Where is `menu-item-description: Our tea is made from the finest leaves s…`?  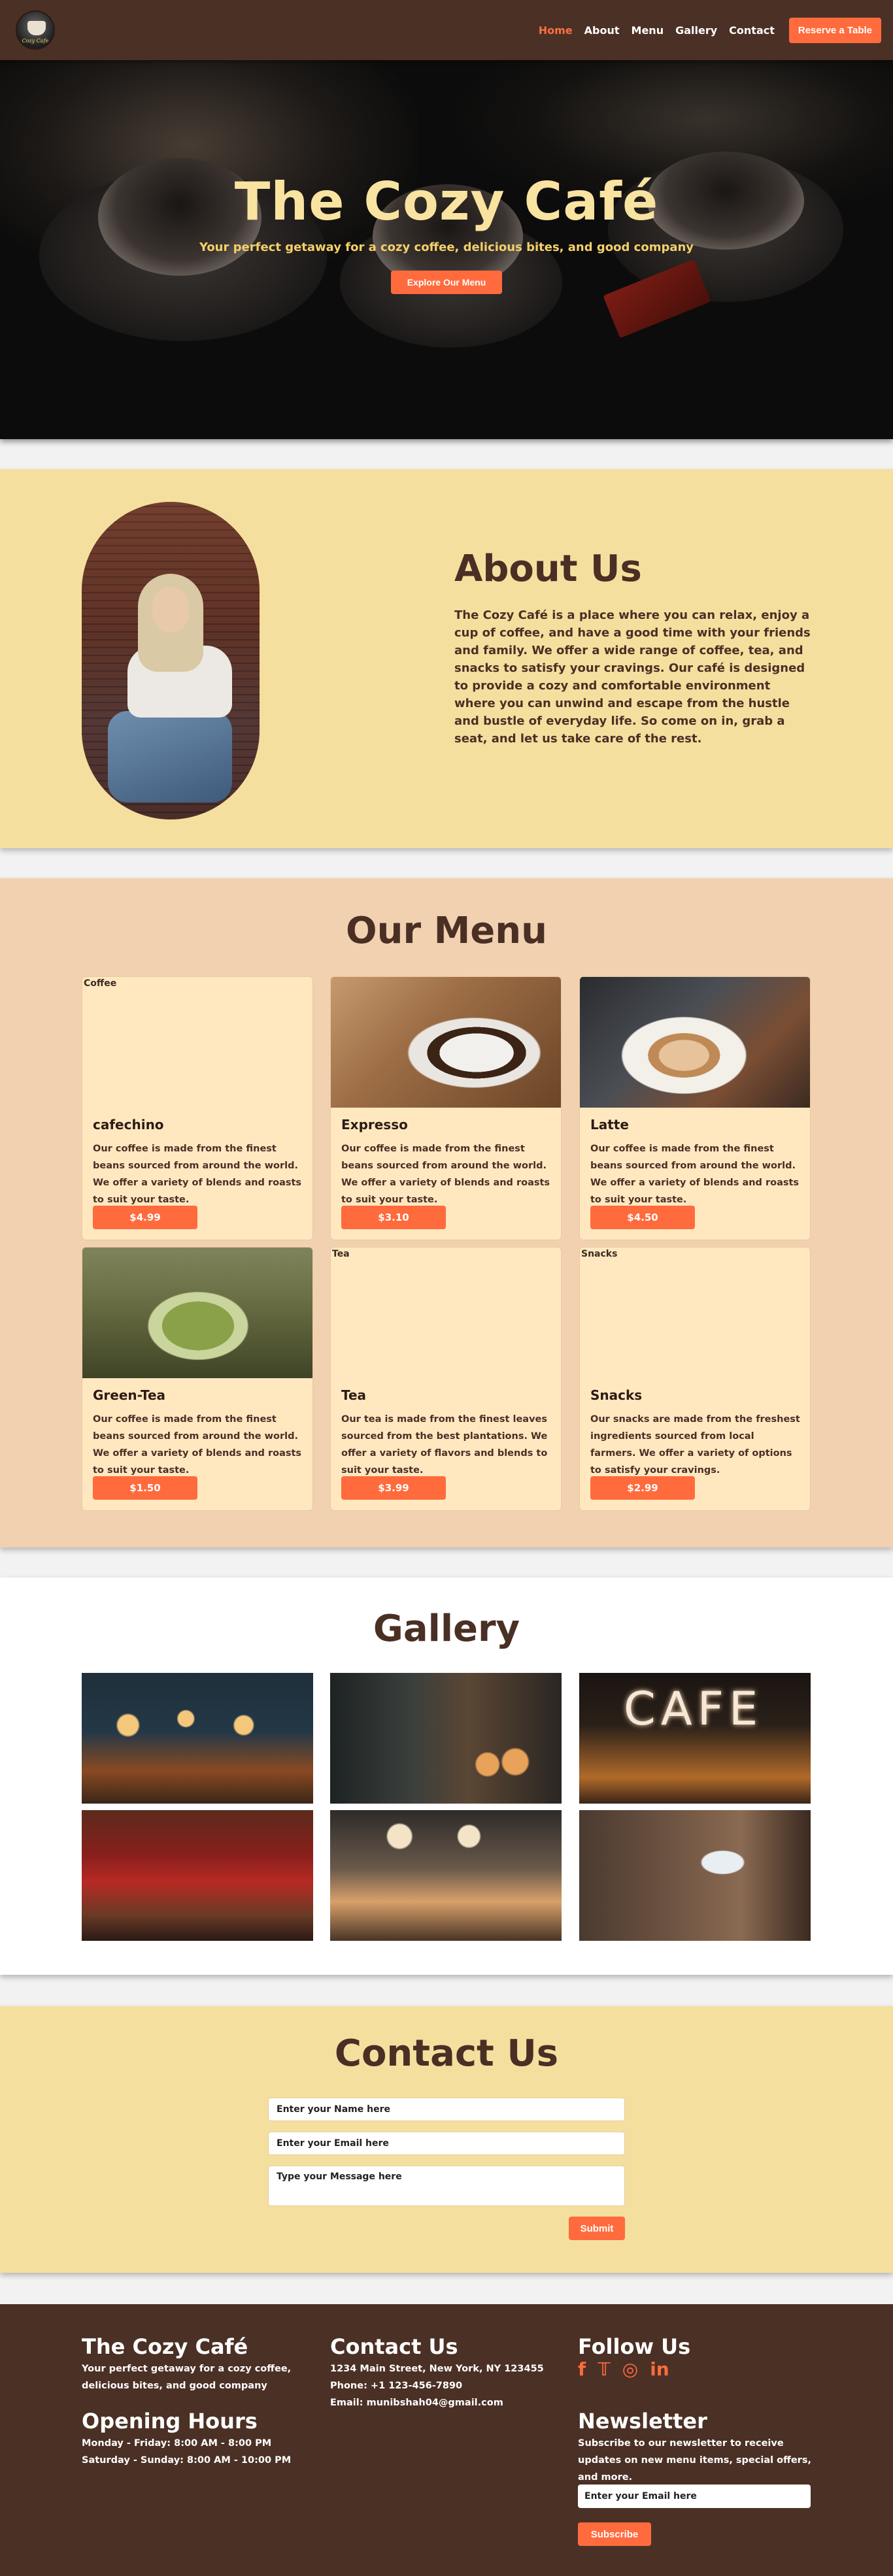
menu-item-description: Our tea is made from the finest leaves s… is located at coordinates (444, 1445).